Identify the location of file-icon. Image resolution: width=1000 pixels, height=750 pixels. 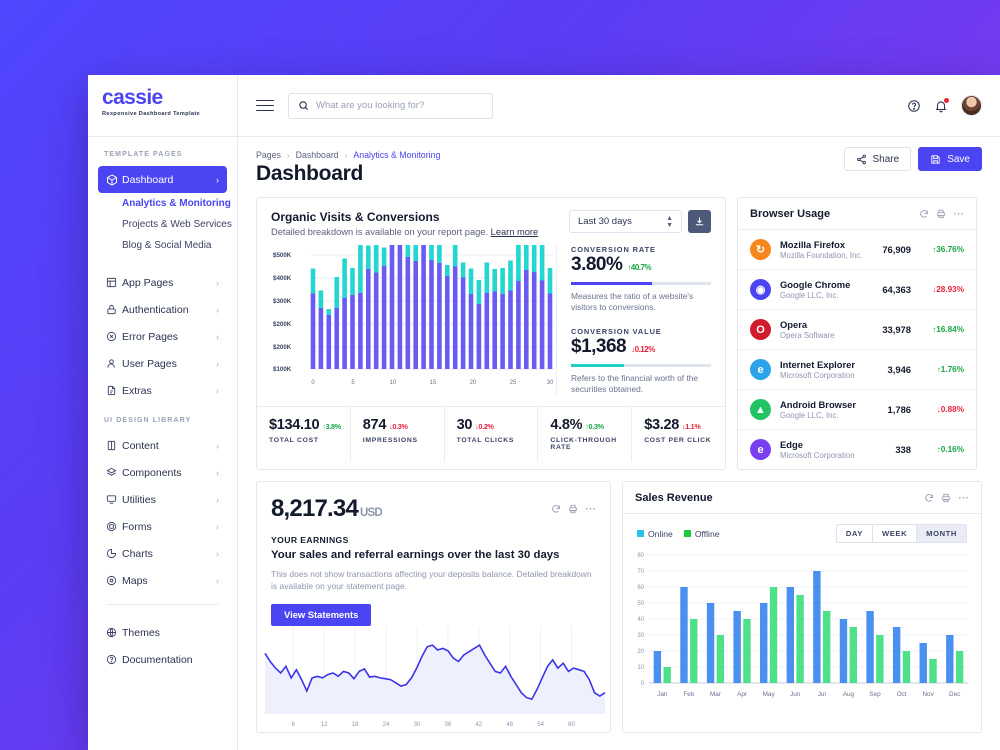
(114, 390).